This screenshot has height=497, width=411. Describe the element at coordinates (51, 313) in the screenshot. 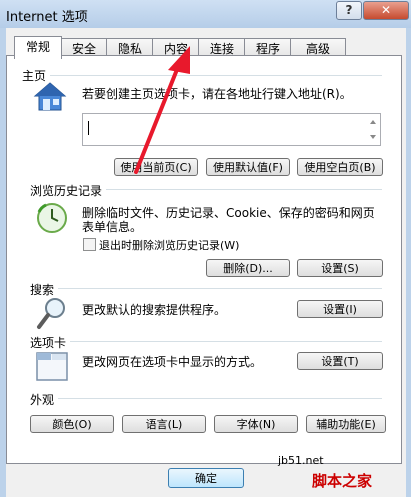

I see `search-magnifier-icon` at that location.